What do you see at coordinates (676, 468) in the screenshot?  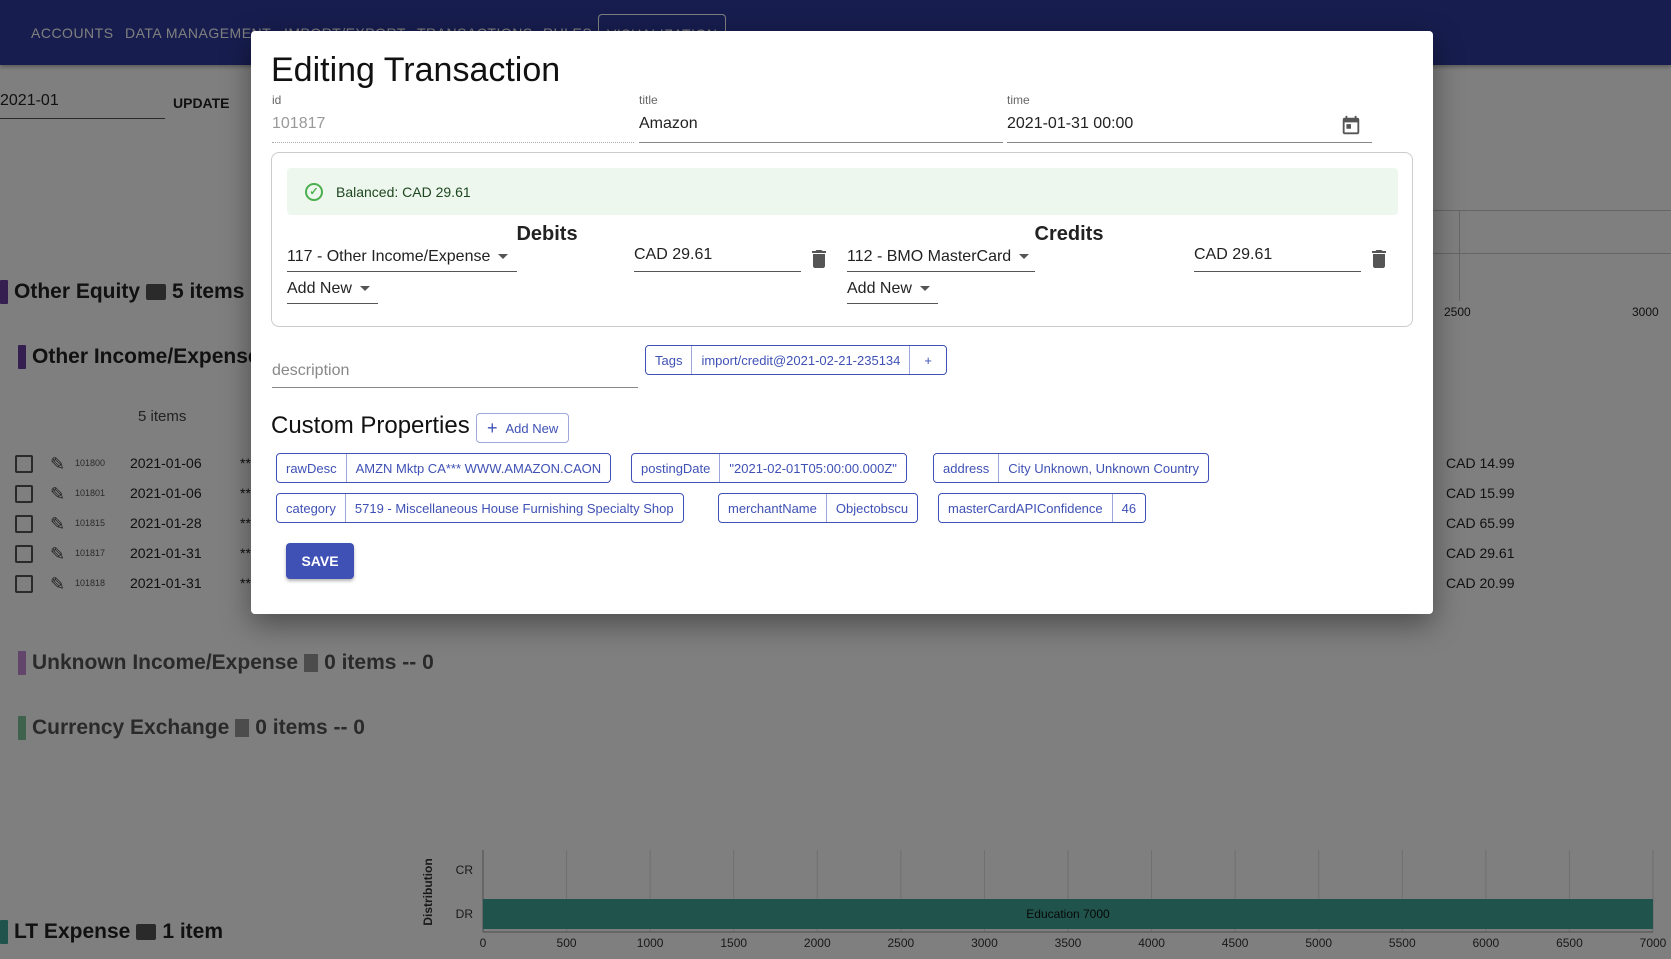 I see `property-key: postingDate` at bounding box center [676, 468].